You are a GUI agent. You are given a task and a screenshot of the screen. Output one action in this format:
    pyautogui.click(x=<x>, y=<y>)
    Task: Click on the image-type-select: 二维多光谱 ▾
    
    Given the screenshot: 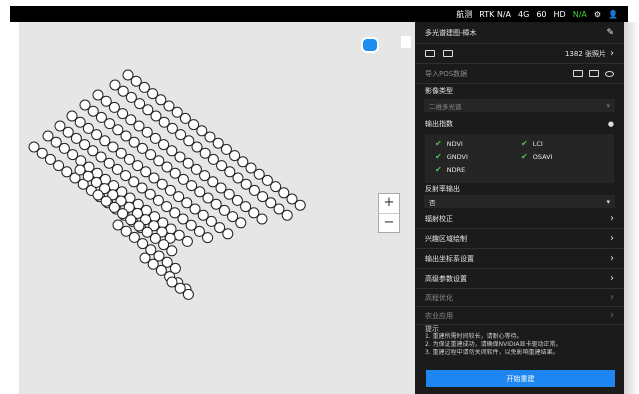 What is the action you would take?
    pyautogui.click(x=519, y=105)
    